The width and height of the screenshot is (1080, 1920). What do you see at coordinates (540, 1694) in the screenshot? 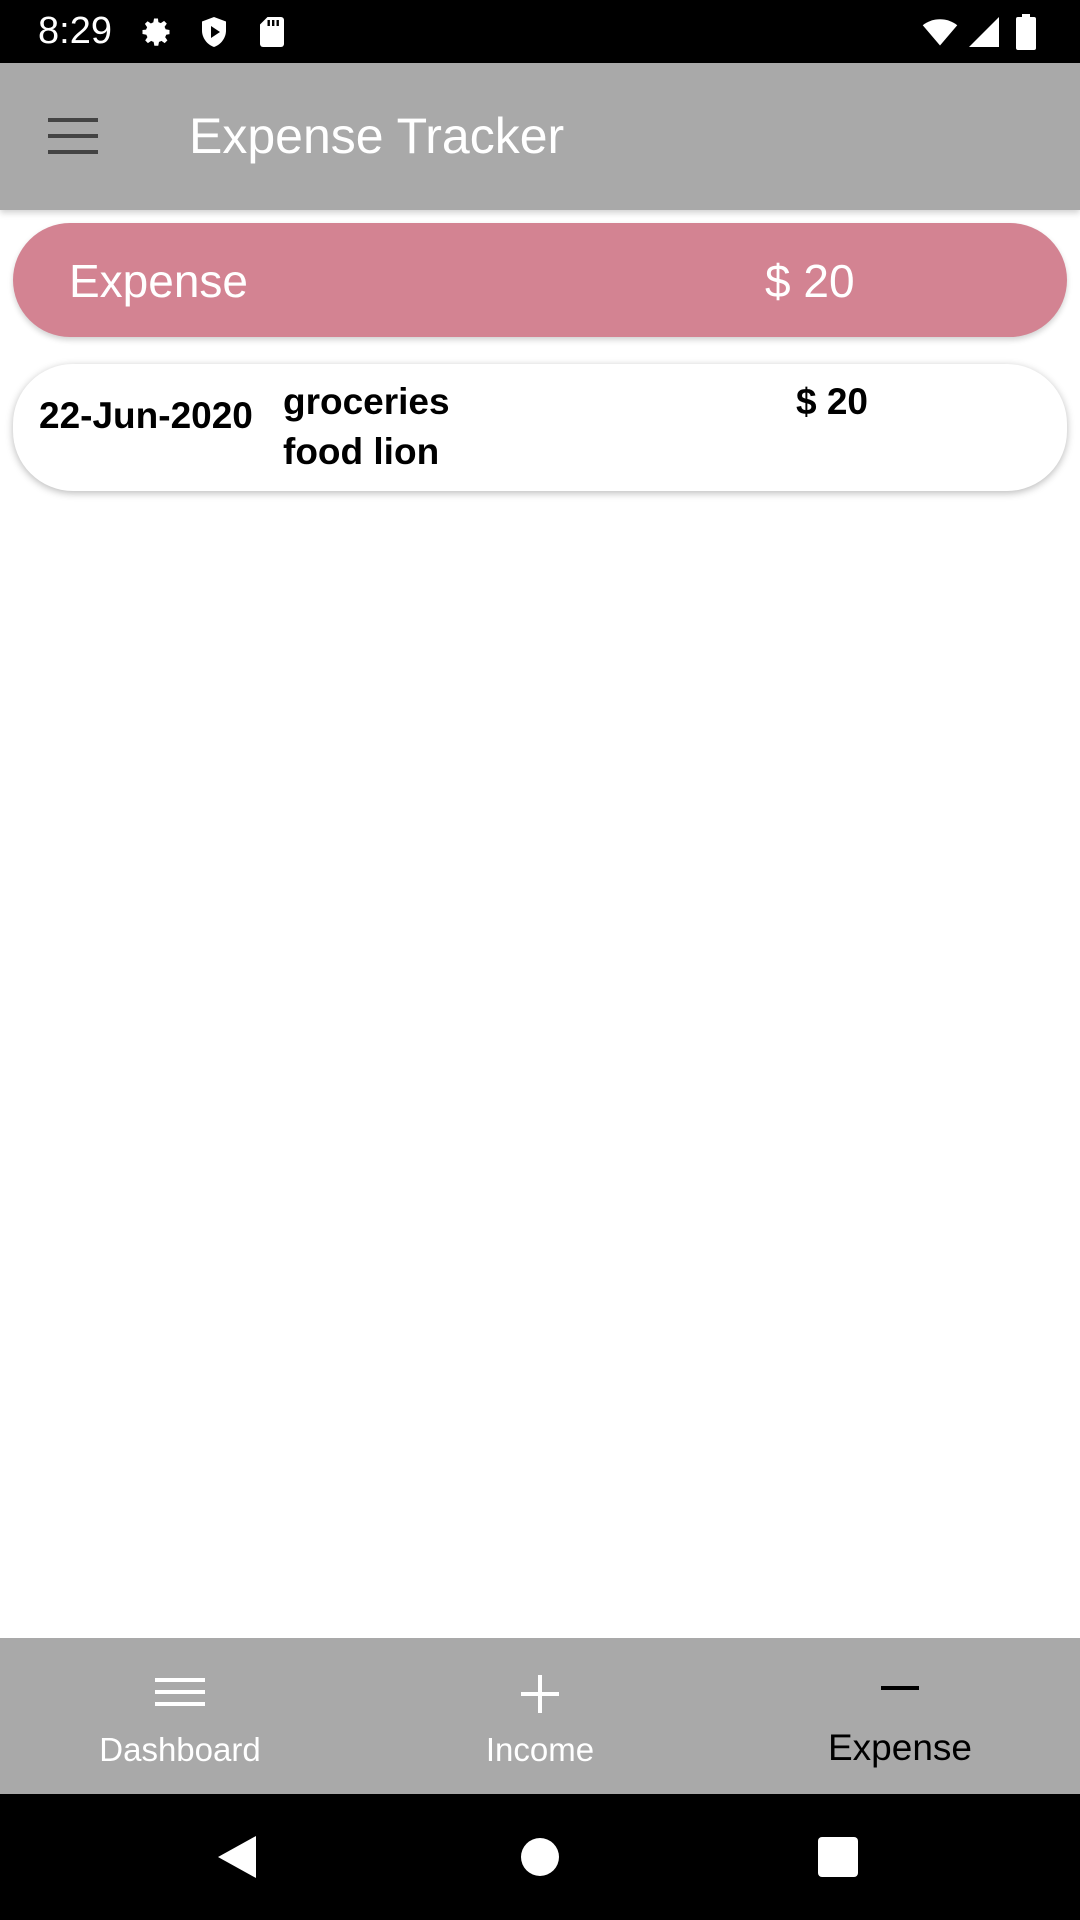
I see `plus-icon` at bounding box center [540, 1694].